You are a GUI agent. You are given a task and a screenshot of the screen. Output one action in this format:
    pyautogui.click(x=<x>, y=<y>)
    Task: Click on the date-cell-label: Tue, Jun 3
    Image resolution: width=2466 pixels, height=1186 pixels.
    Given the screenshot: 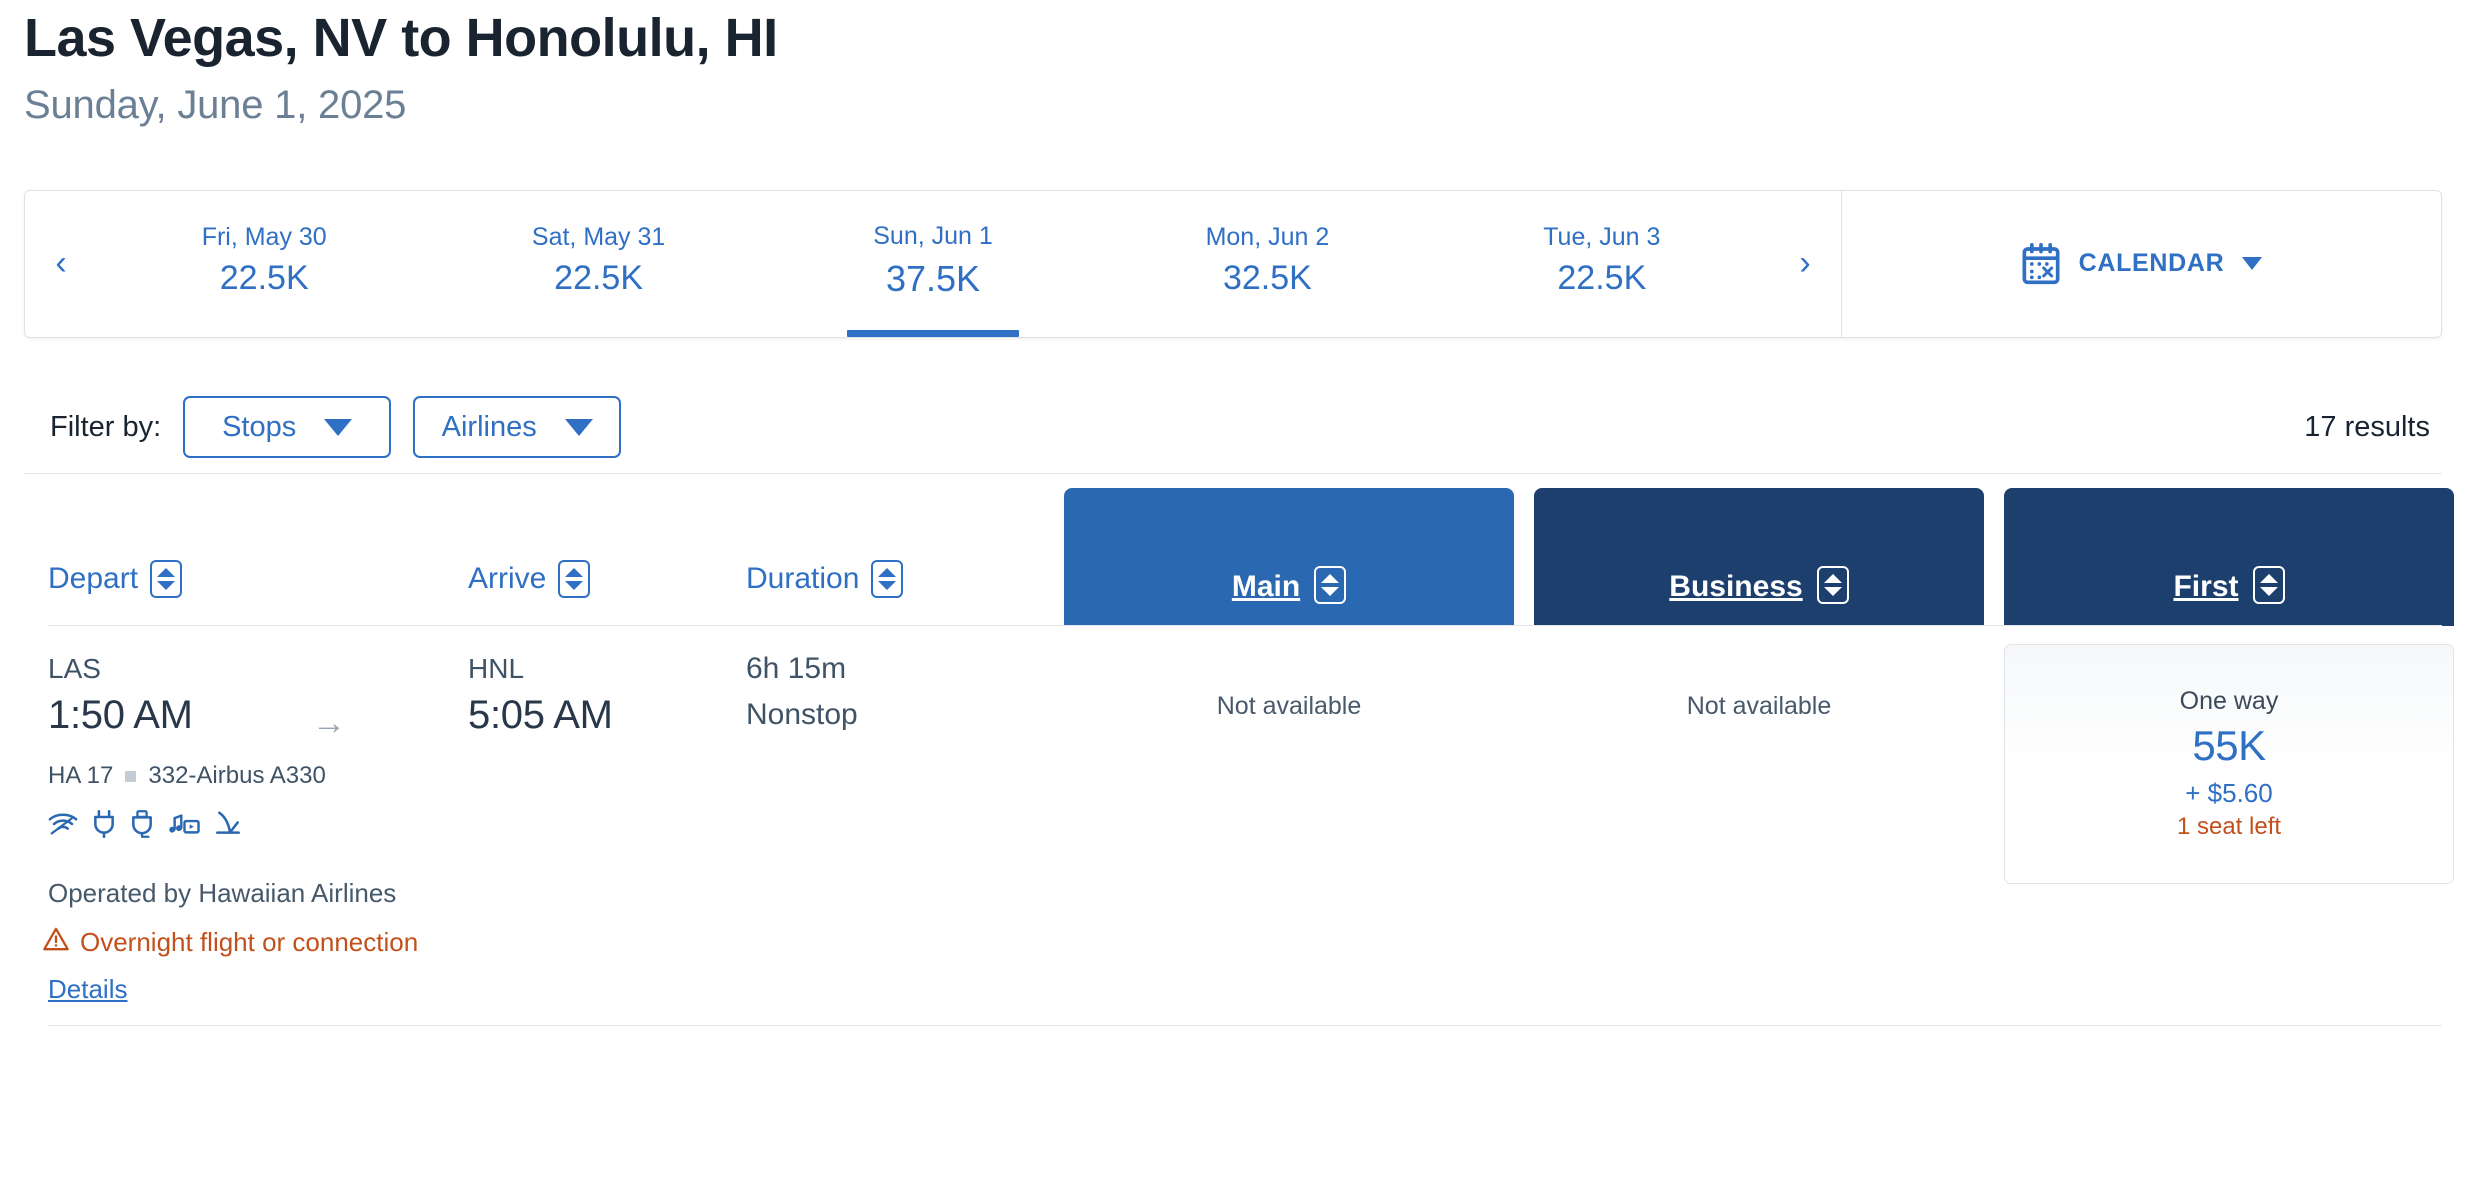 What is the action you would take?
    pyautogui.click(x=1602, y=237)
    